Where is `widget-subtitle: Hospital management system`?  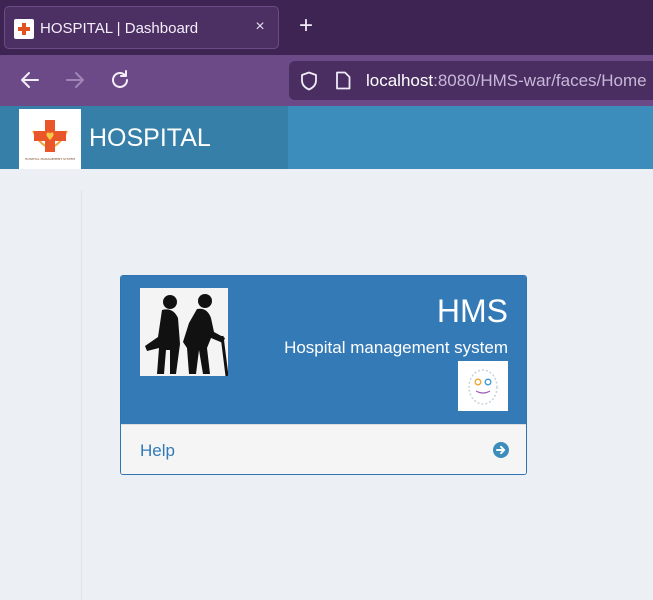
widget-subtitle: Hospital management system is located at coordinates (396, 347).